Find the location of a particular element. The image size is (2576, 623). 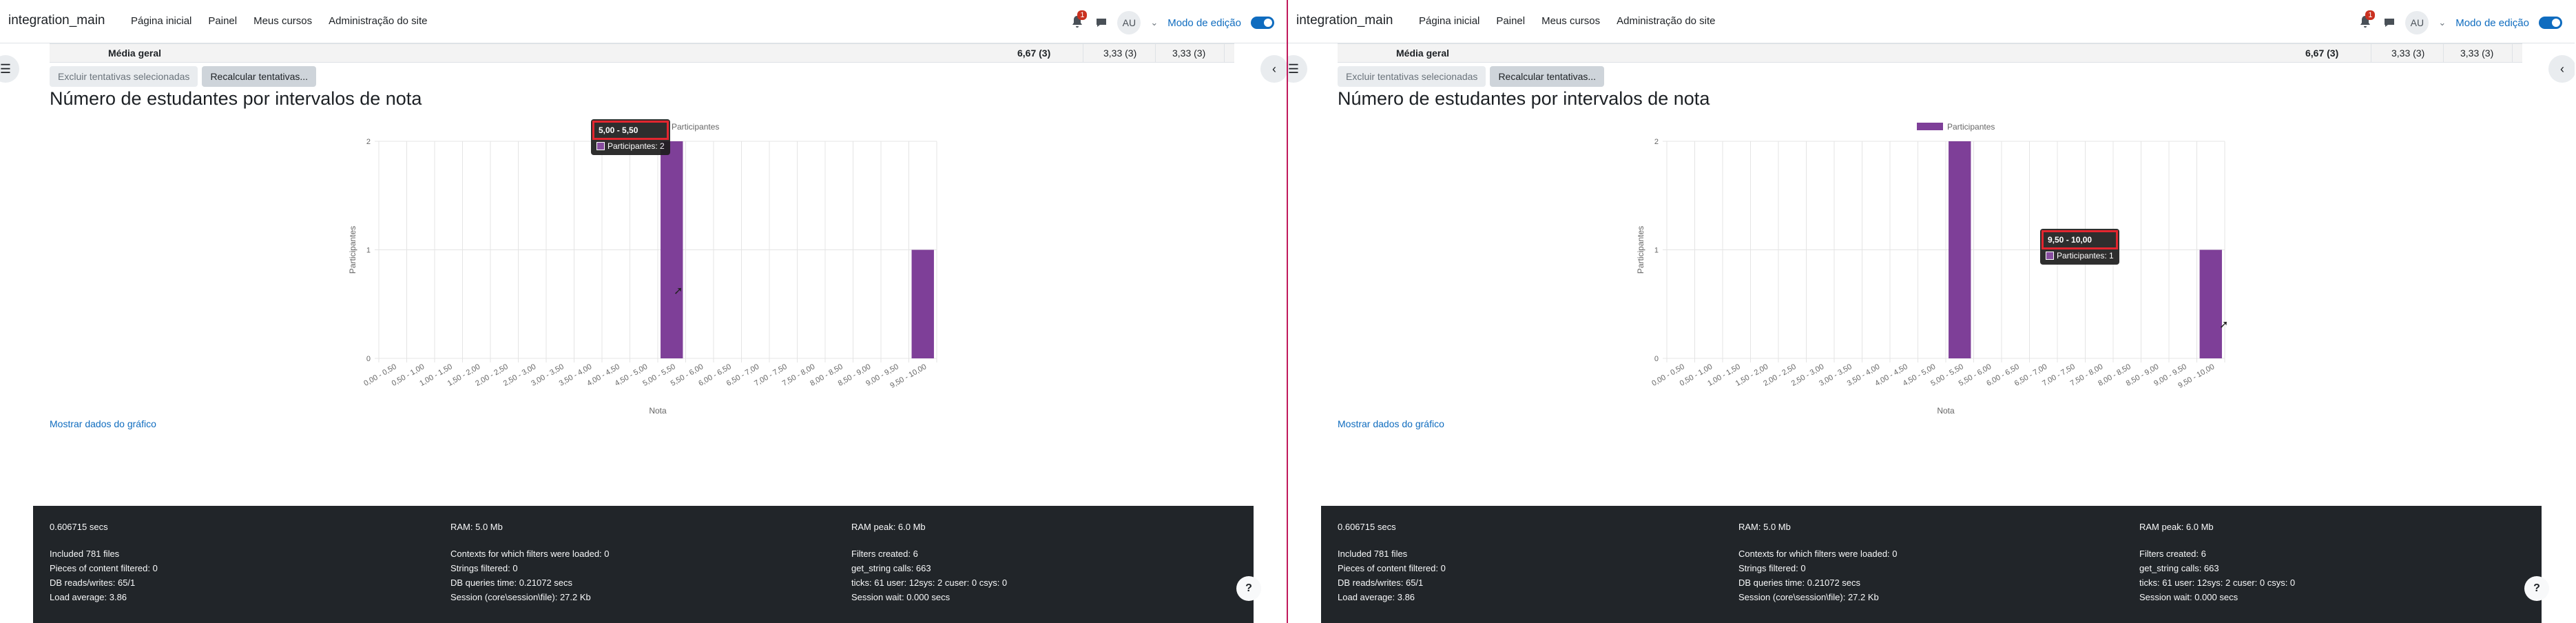

footer-stat: DB queries time: 0.21072 secs is located at coordinates (512, 583).